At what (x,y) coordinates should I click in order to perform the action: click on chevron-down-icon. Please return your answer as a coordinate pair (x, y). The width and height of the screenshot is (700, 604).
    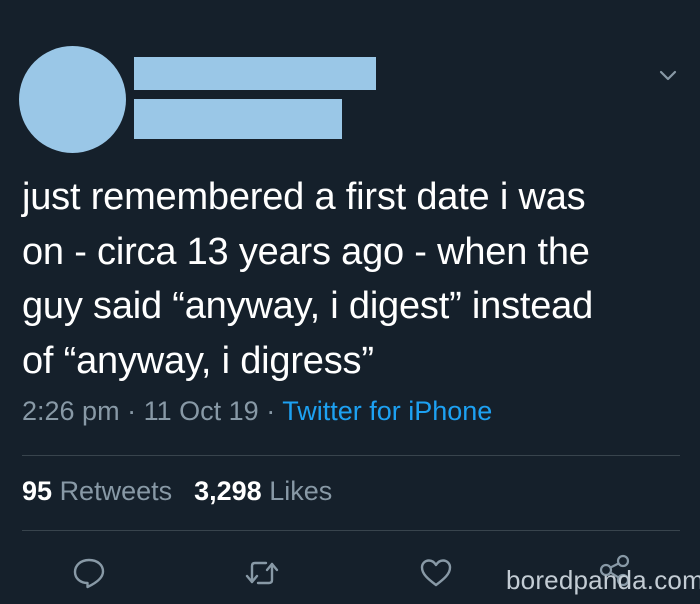
    Looking at the image, I should click on (668, 76).